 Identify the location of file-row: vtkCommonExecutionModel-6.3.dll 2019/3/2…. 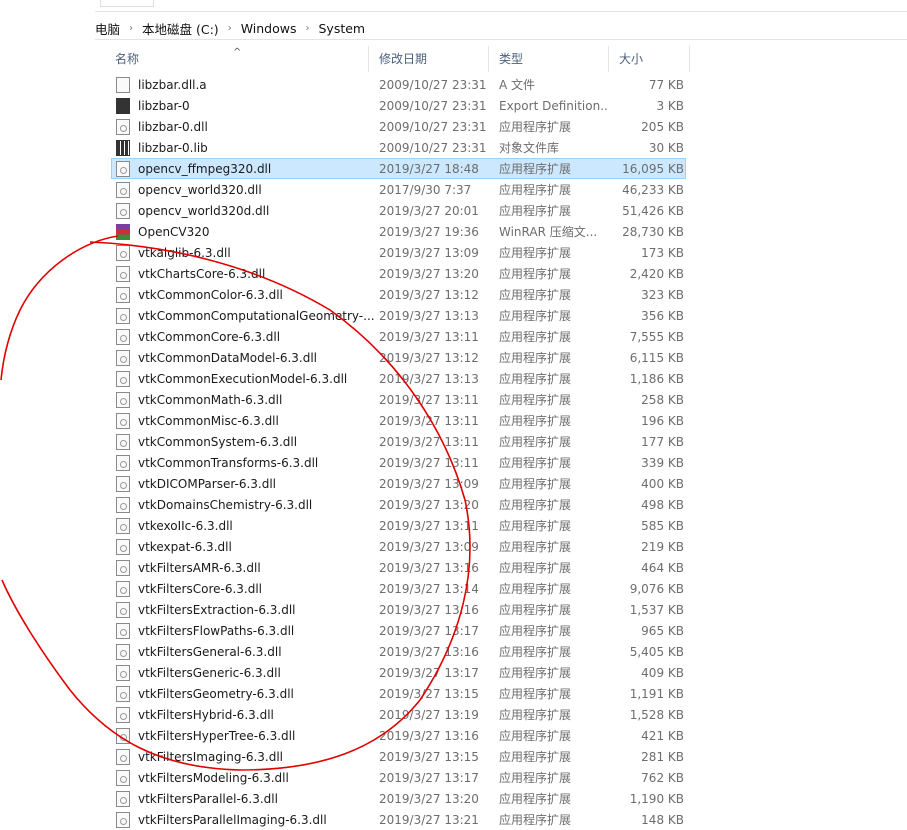
(398, 378).